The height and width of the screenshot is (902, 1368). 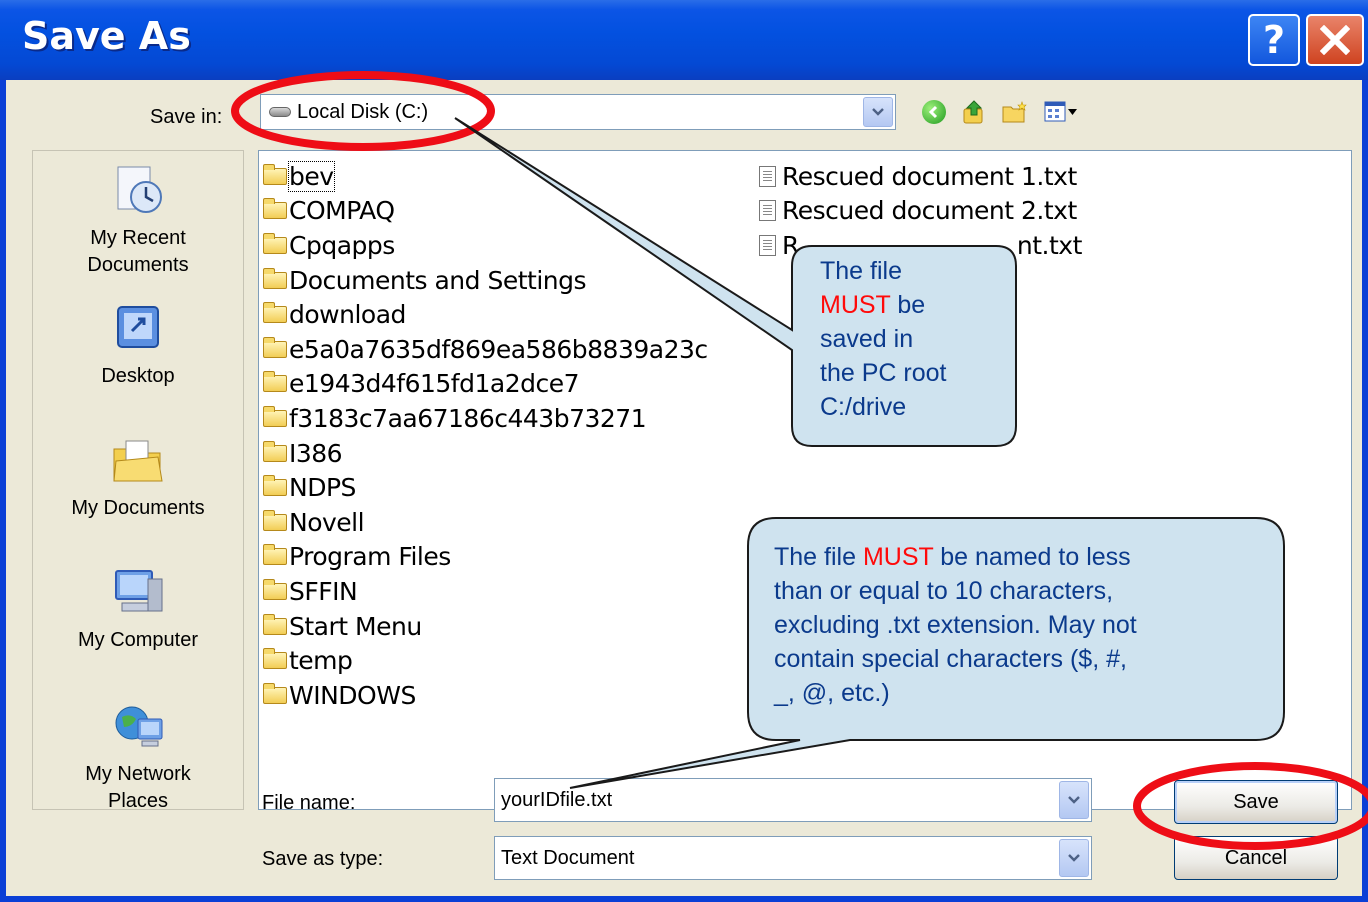 I want to click on save-in-label: Save in:, so click(x=186, y=117).